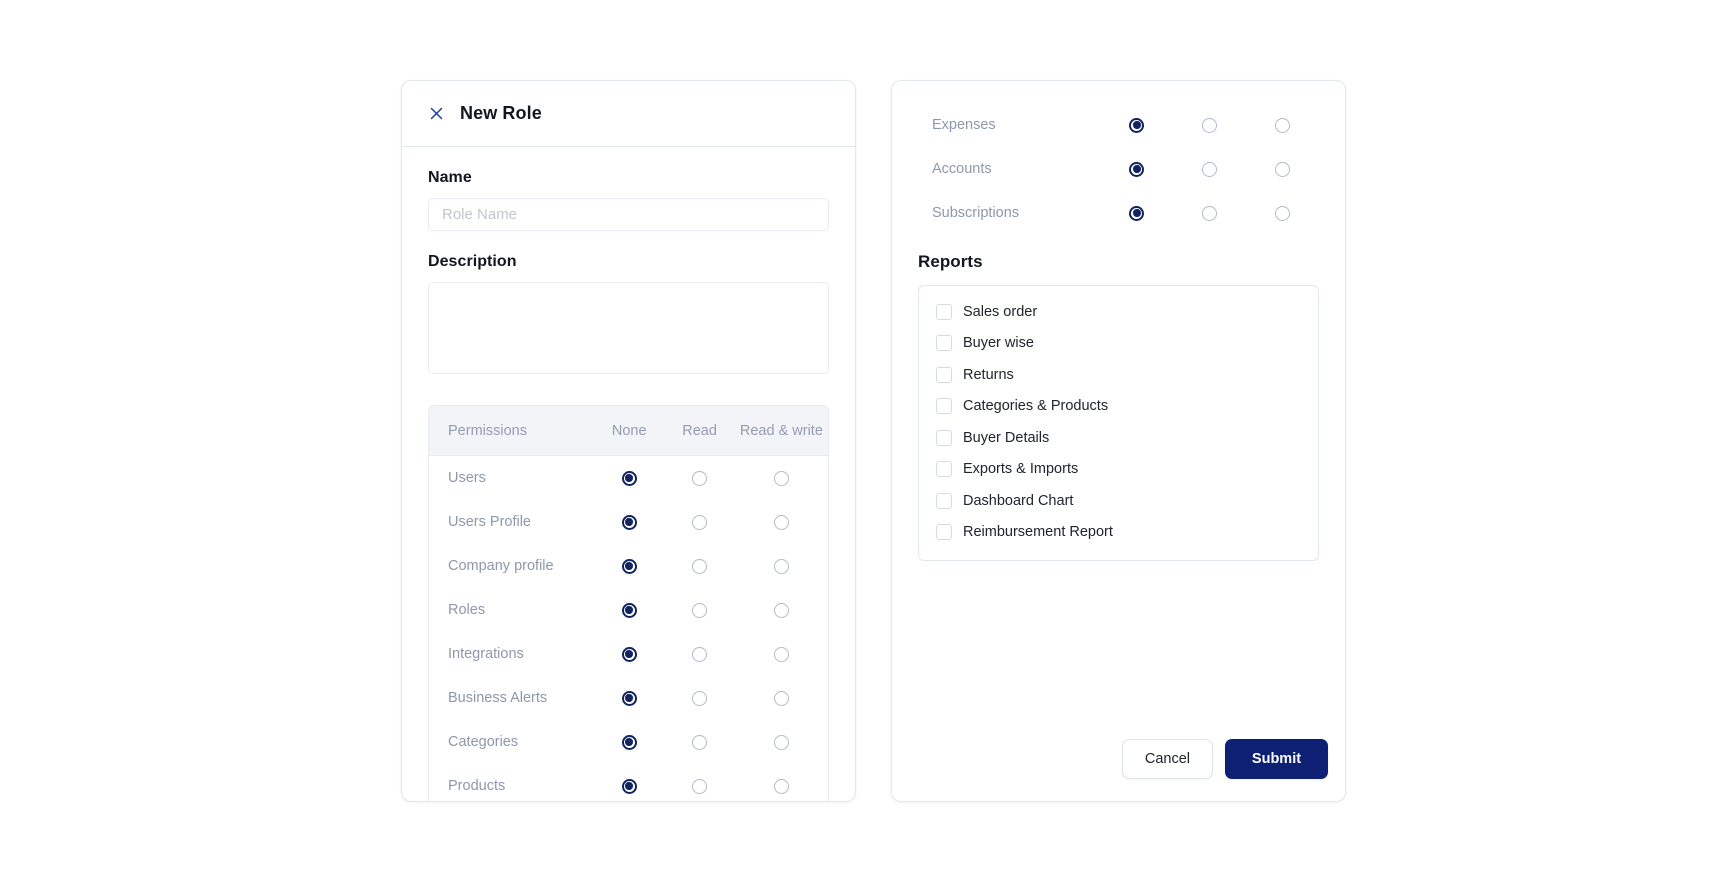 The image size is (1734, 876). Describe the element at coordinates (1118, 407) in the screenshot. I see `list-item: Categories & Products` at that location.